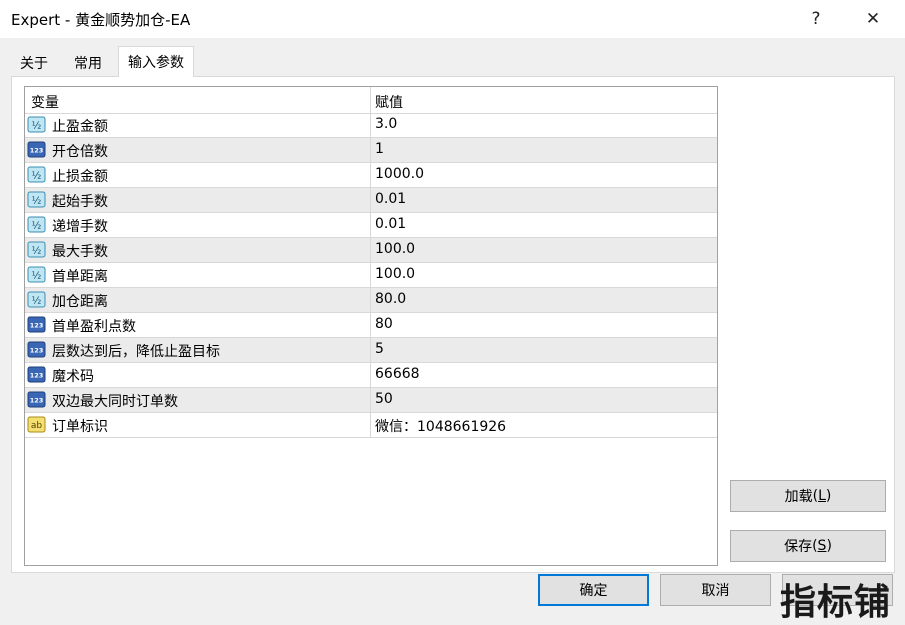  I want to click on load-label: 加载, so click(798, 497).